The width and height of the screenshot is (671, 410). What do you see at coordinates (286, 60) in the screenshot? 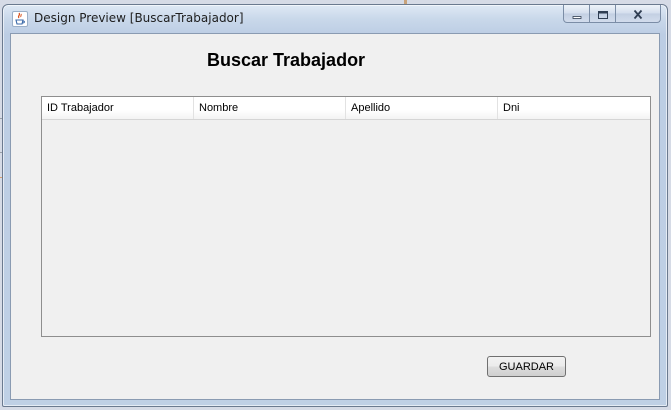
I see `page-title: Buscar Trabajador` at bounding box center [286, 60].